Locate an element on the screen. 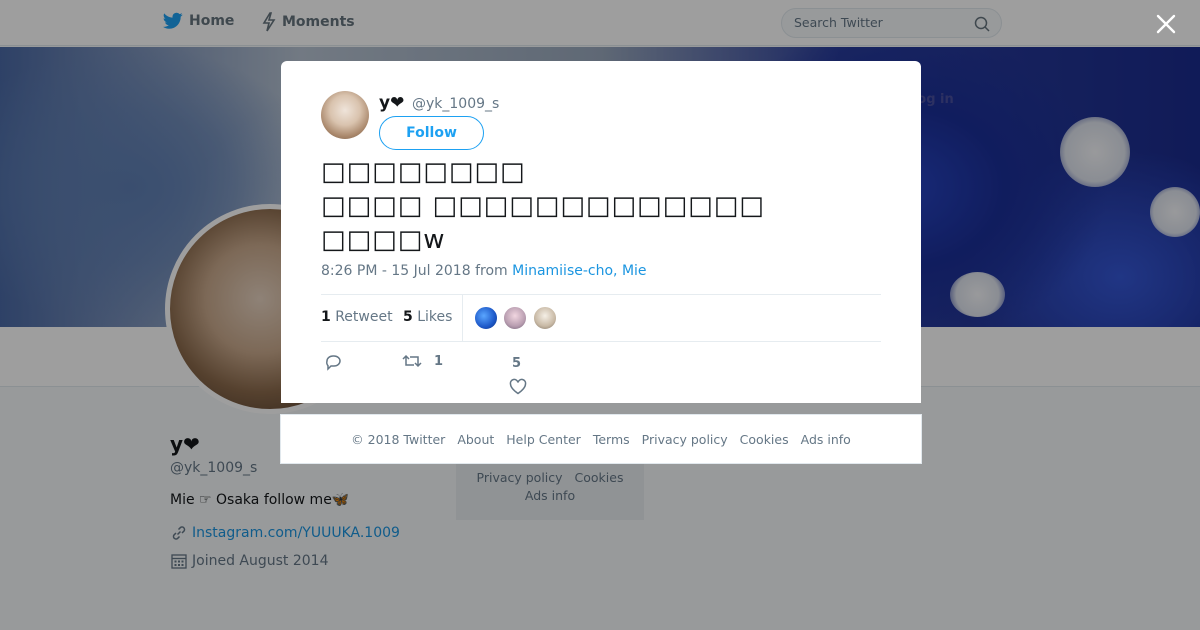 The width and height of the screenshot is (1200, 630). like-count: 5 is located at coordinates (408, 317).